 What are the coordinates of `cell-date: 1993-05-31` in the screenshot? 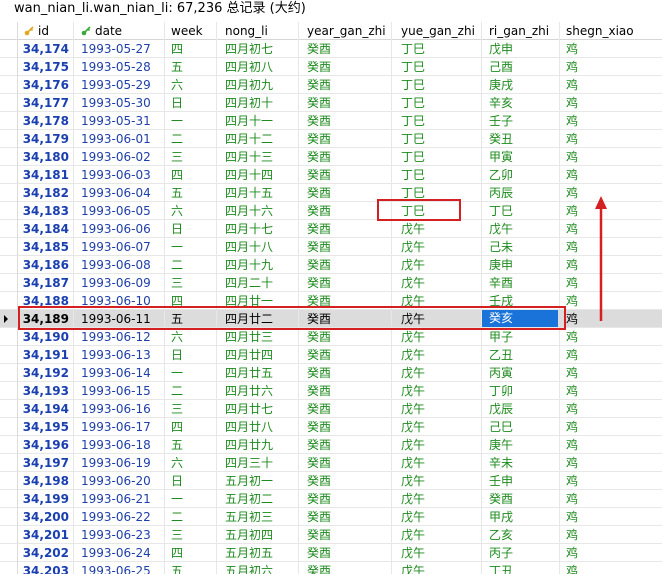 It's located at (119, 121).